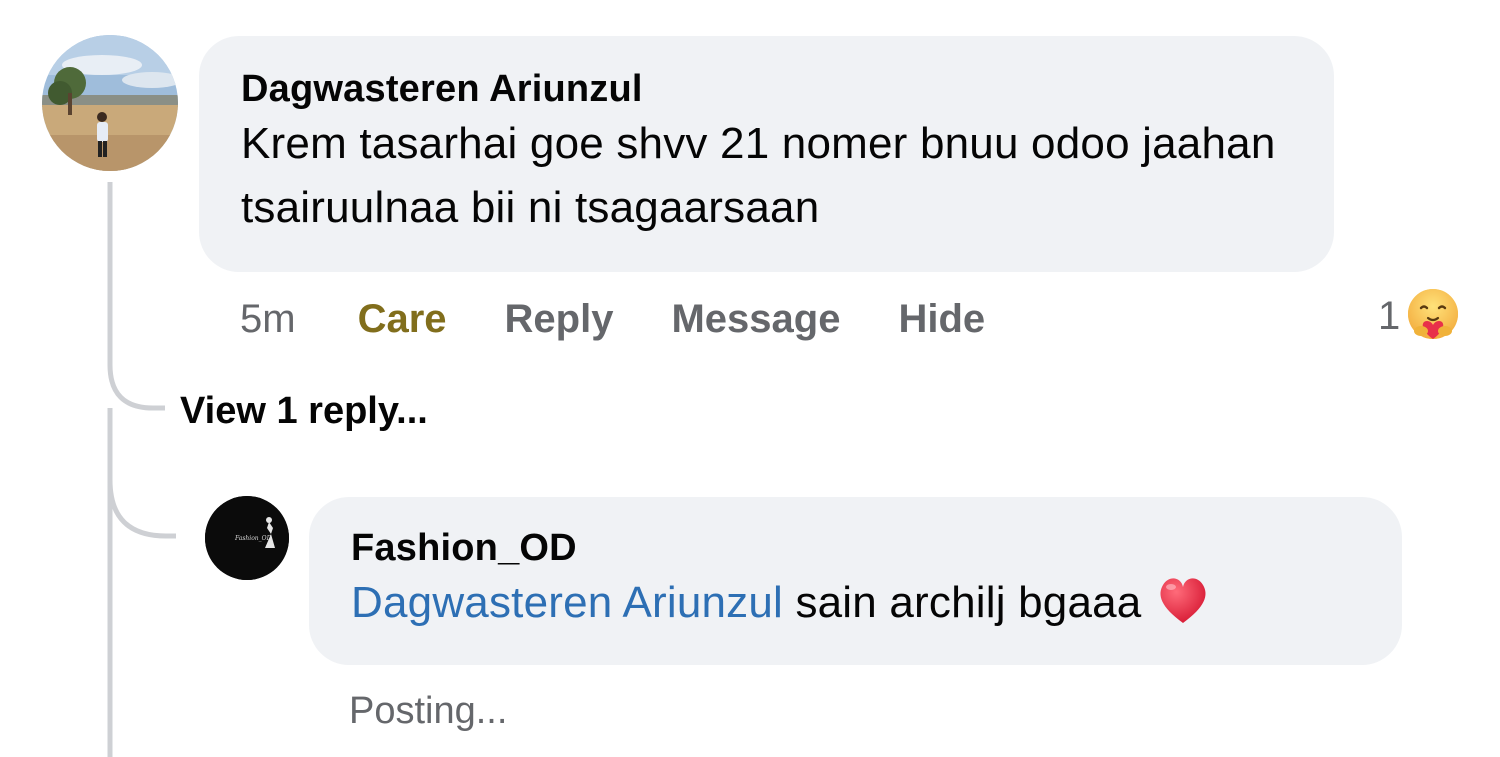 The width and height of the screenshot is (1500, 757). What do you see at coordinates (641, 319) in the screenshot?
I see `comment-actions: 5m Care Reply Message Hide` at bounding box center [641, 319].